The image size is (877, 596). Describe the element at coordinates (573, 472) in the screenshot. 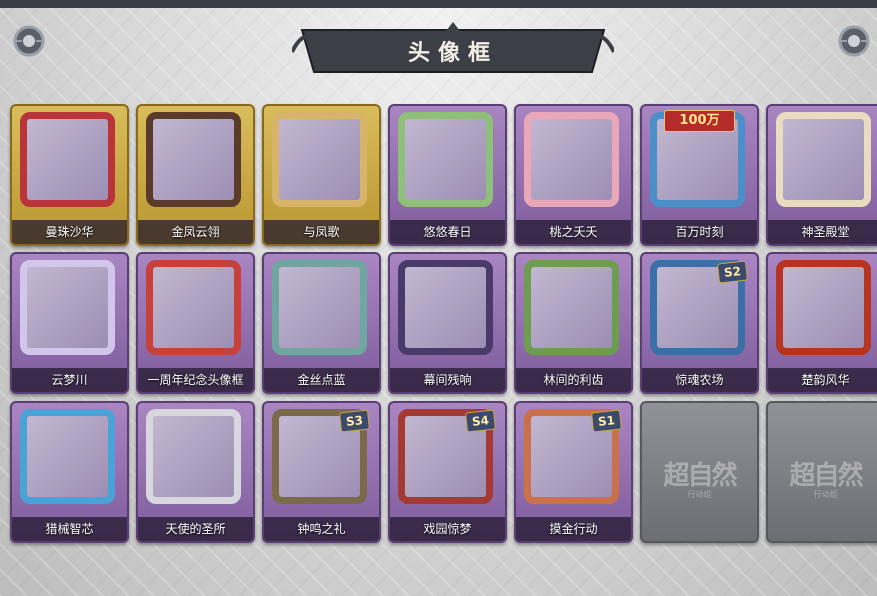

I see `avatar-frame-card: S1 摸金行动` at that location.